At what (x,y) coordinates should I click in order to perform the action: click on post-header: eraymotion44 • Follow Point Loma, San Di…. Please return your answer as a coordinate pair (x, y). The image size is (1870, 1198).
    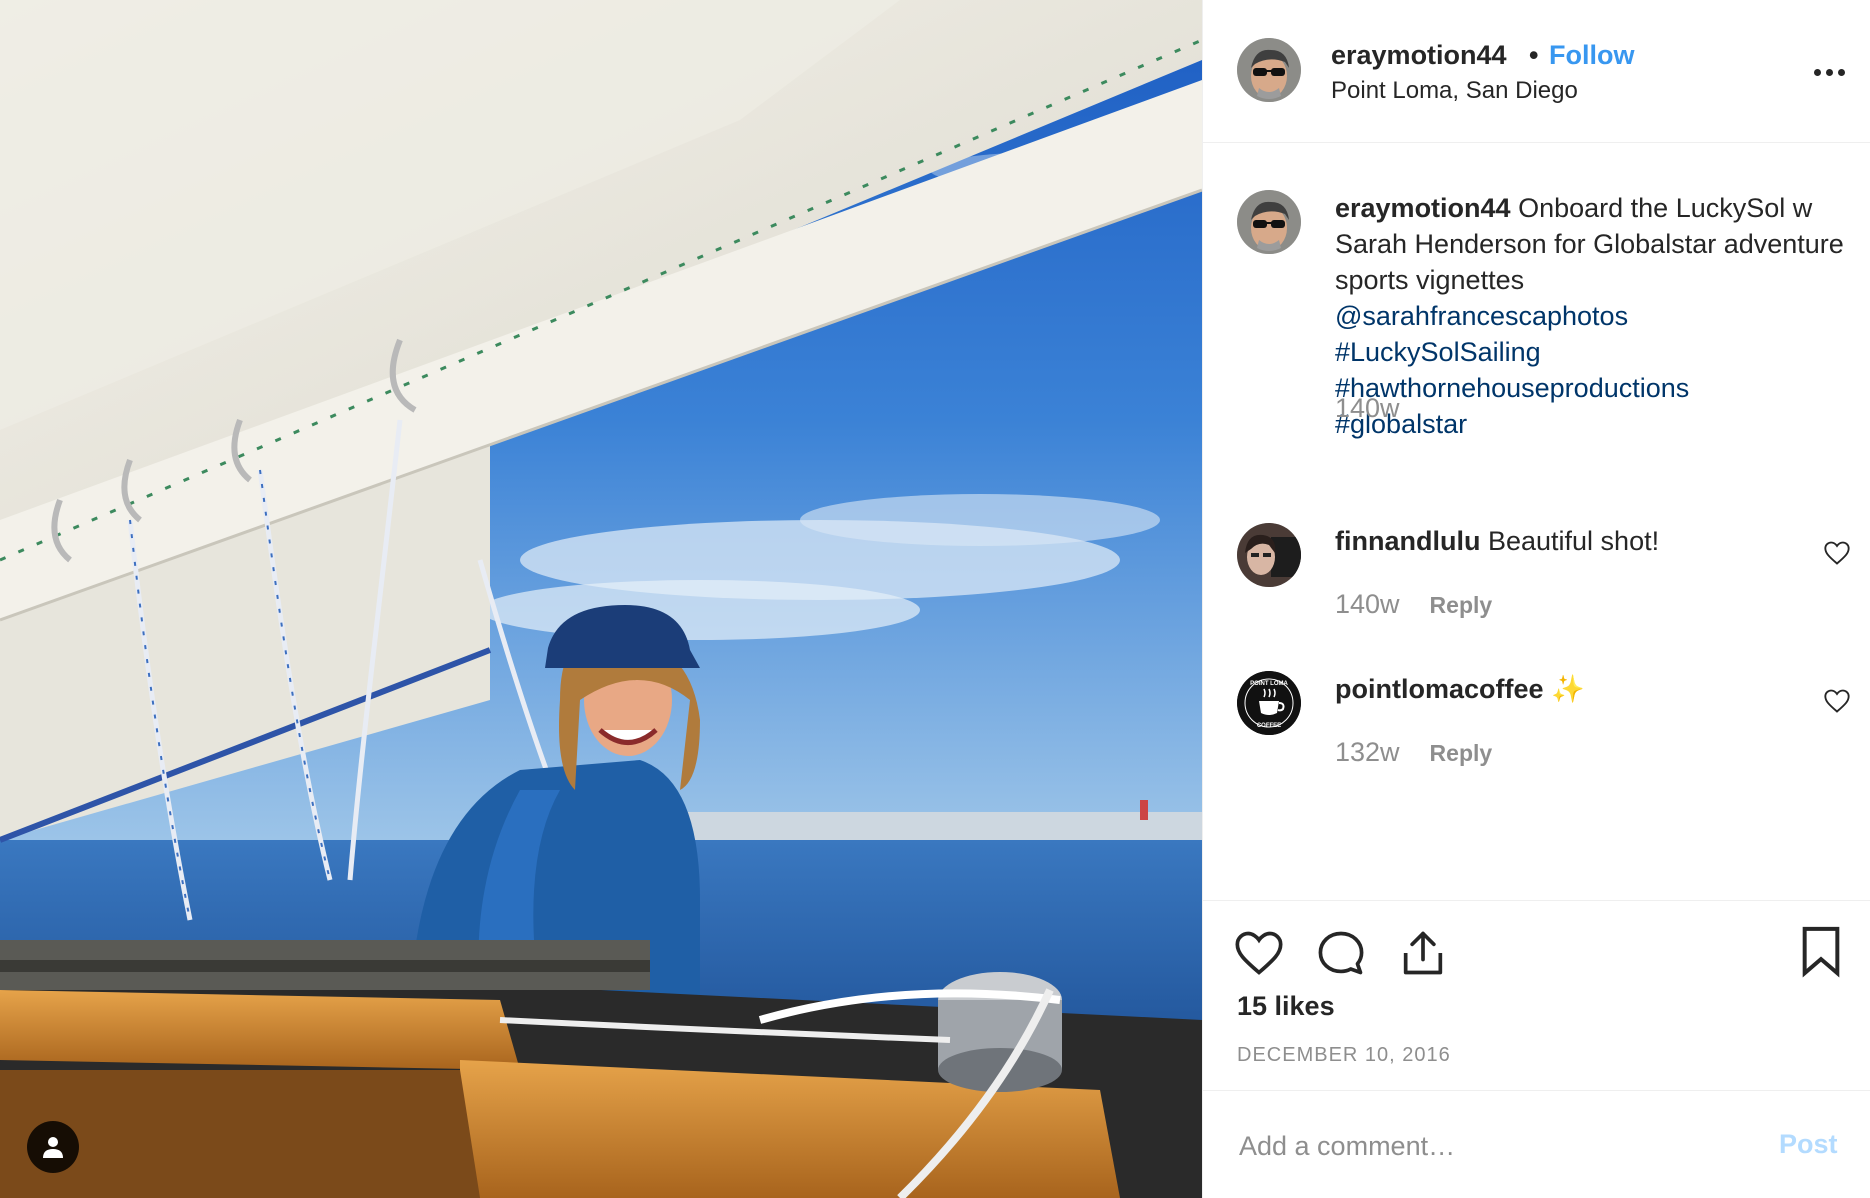
    Looking at the image, I should click on (1536, 71).